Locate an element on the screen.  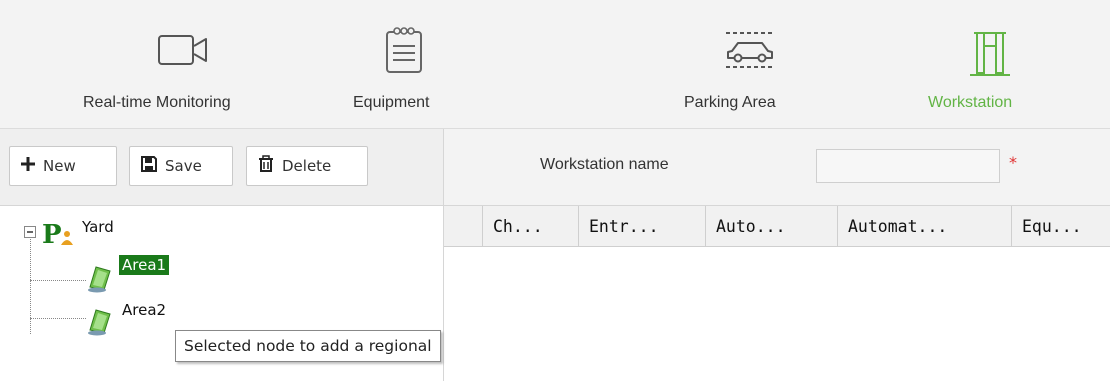
notepad-icon is located at coordinates (404, 50).